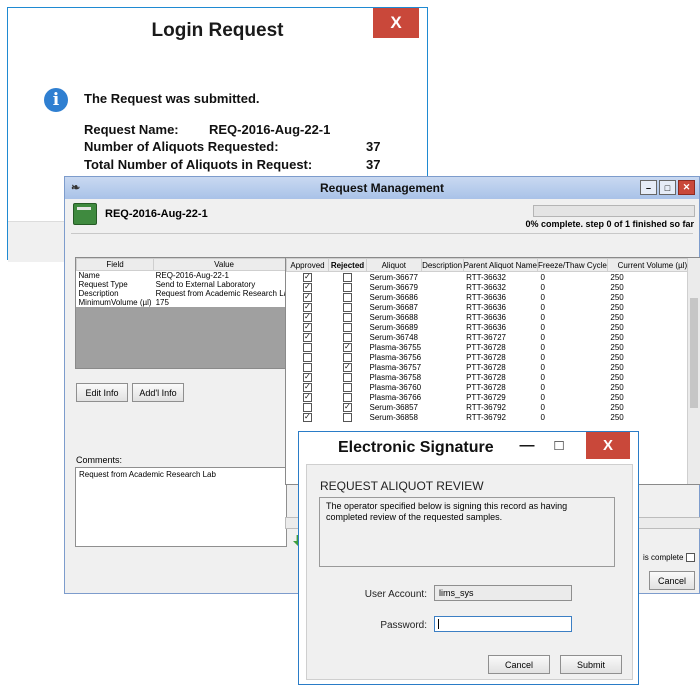 This screenshot has height=688, width=700. Describe the element at coordinates (492, 327) in the screenshot. I see `table-row: Serum-36689 RTT-36636 0 250` at that location.